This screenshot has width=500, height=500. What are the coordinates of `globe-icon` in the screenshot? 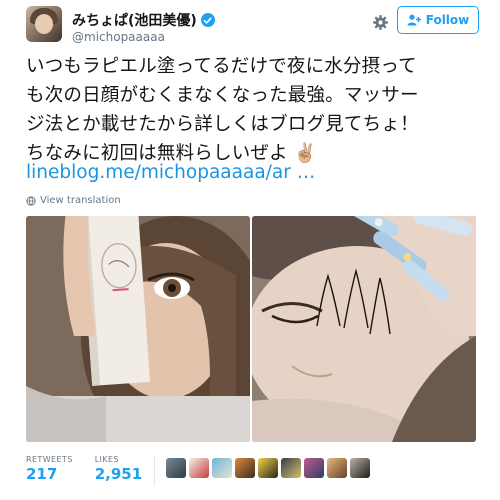 It's located at (31, 200).